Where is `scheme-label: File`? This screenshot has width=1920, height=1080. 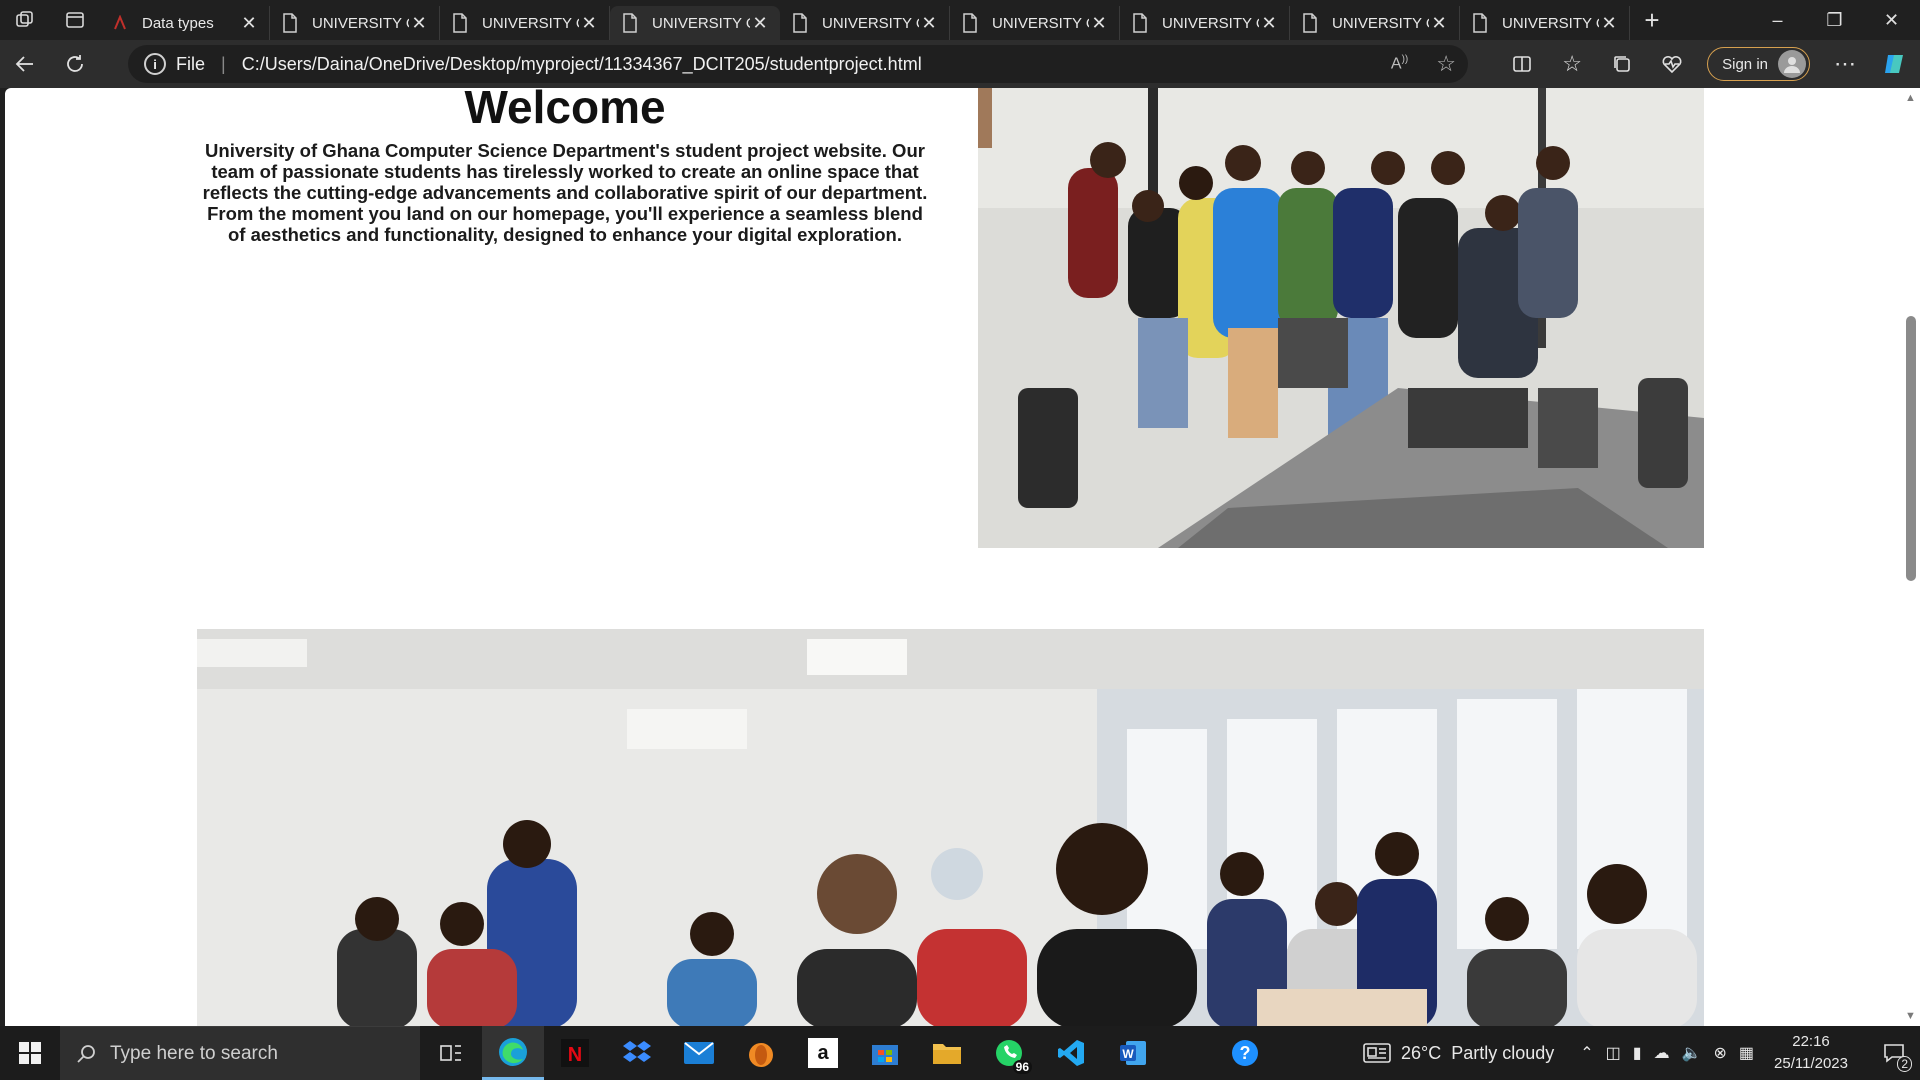 scheme-label: File is located at coordinates (191, 63).